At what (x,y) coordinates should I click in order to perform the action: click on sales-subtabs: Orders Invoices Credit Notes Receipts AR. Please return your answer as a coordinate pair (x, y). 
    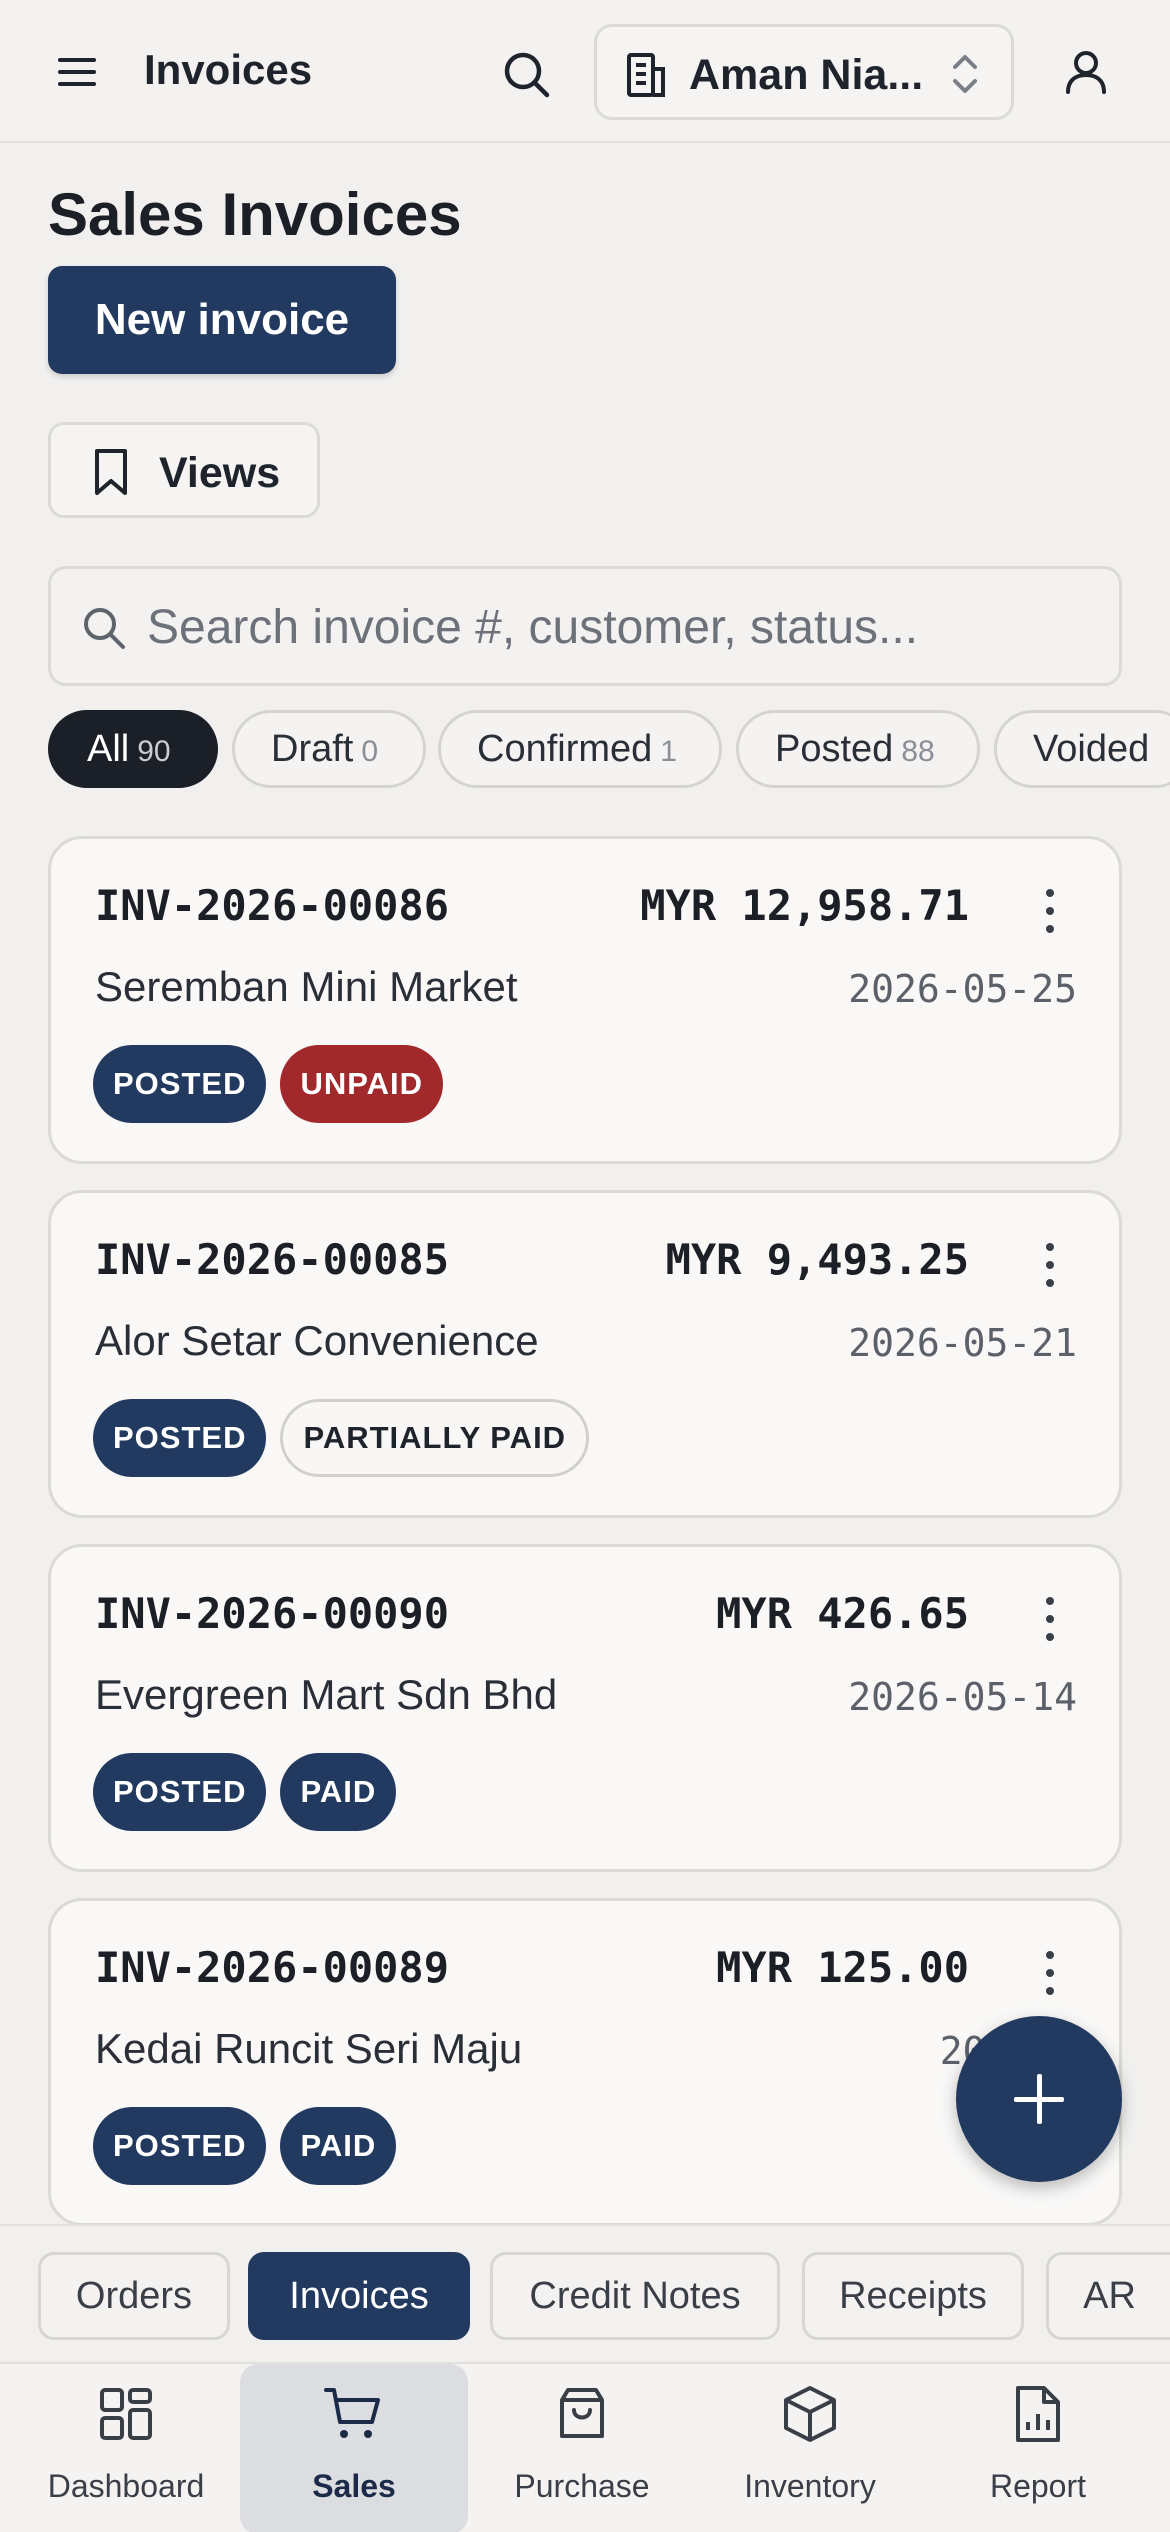
    Looking at the image, I should click on (585, 2293).